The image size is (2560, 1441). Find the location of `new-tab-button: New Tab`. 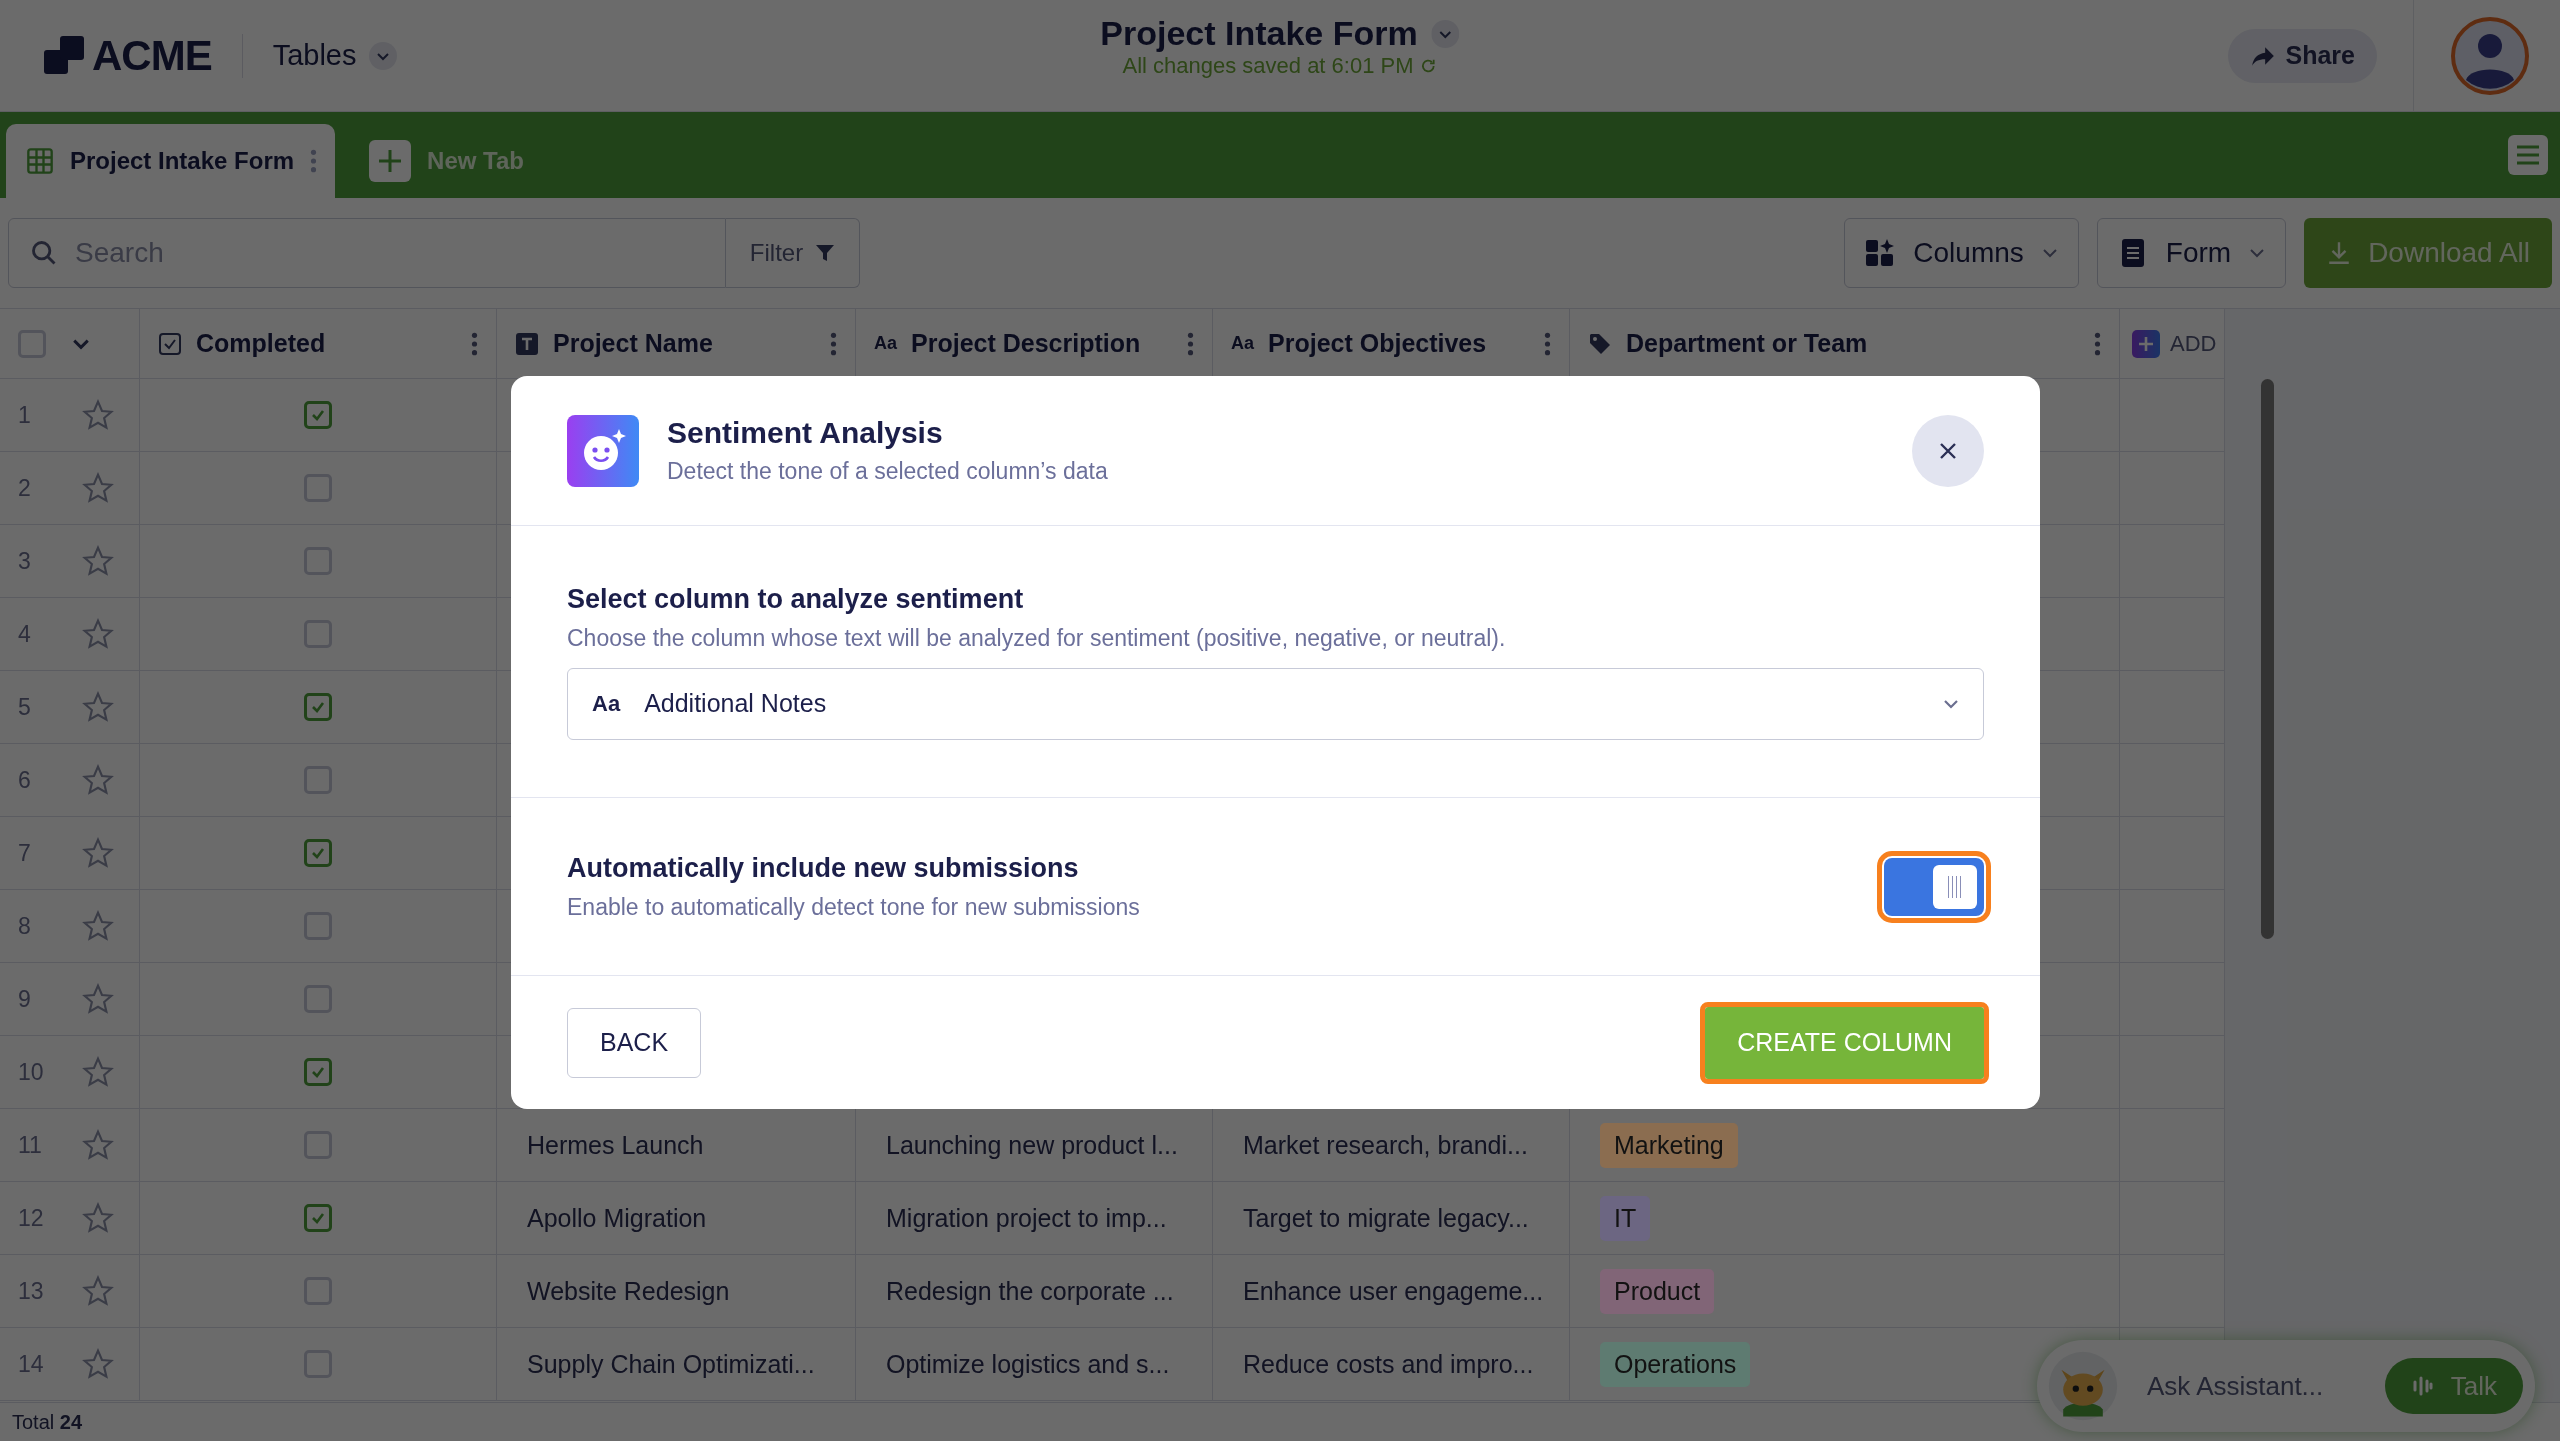

new-tab-button: New Tab is located at coordinates (445, 161).